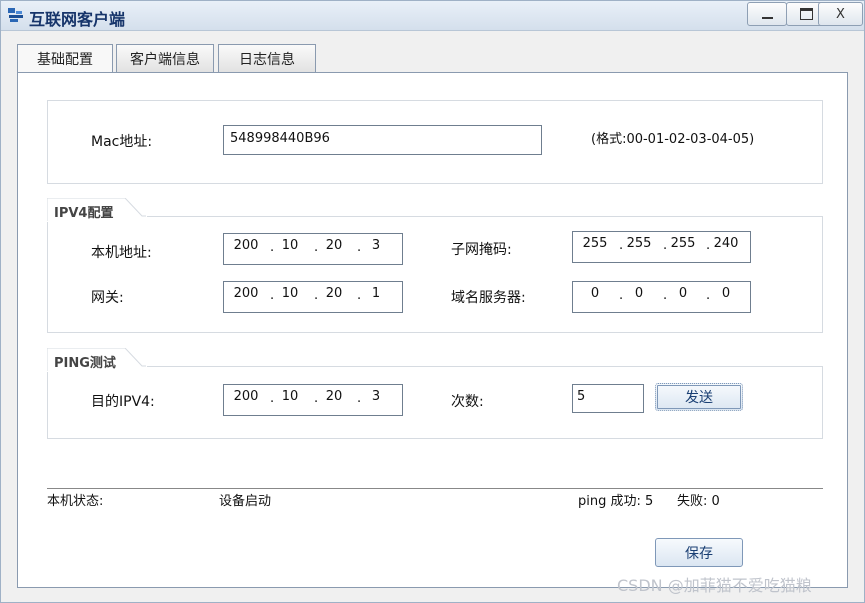 Image resolution: width=865 pixels, height=603 pixels. I want to click on minimize-button, so click(767, 14).